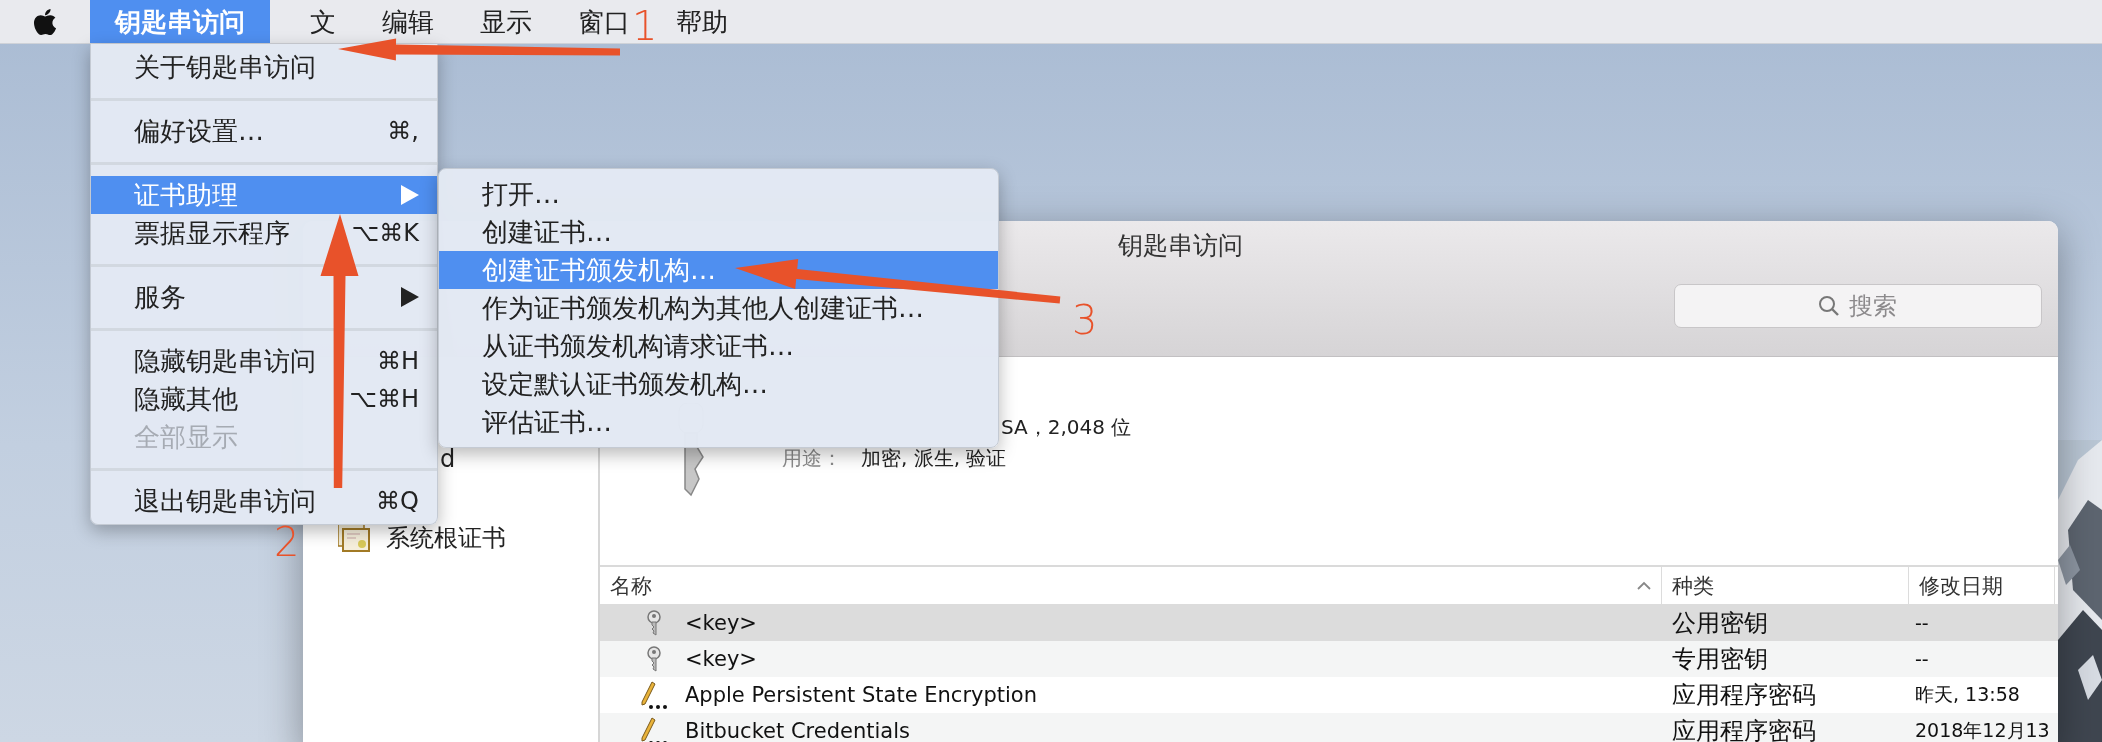  I want to click on window-title: 钥匙串访问, so click(1180, 246).